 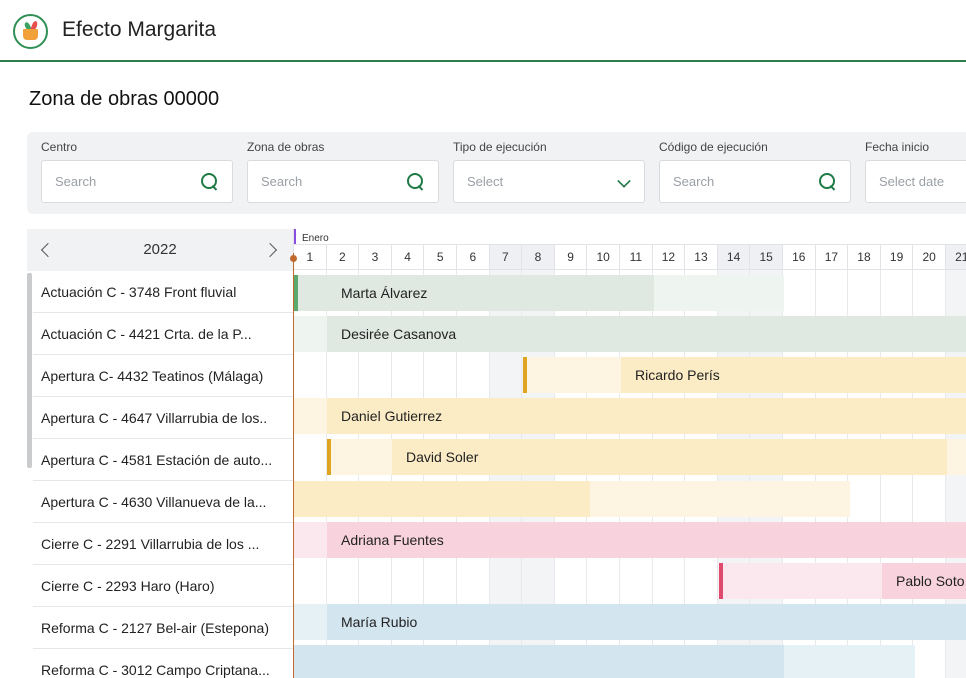 What do you see at coordinates (163, 418) in the screenshot?
I see `row-label: Apertura C - 4647 Villarrubia de los..` at bounding box center [163, 418].